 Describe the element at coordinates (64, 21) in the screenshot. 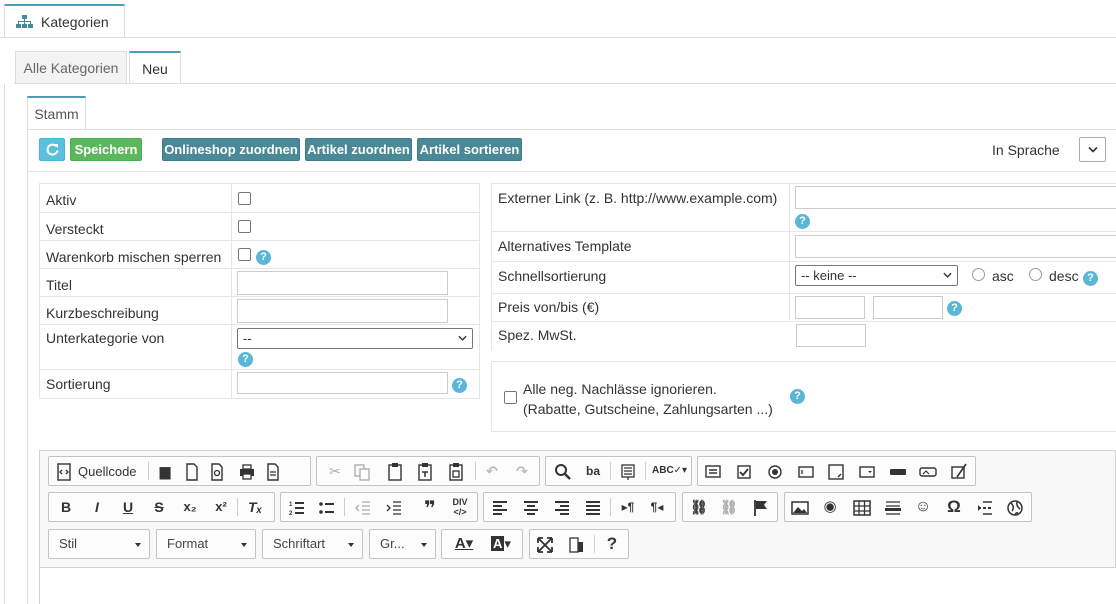

I see `tab-kategorien: Kategorien` at that location.